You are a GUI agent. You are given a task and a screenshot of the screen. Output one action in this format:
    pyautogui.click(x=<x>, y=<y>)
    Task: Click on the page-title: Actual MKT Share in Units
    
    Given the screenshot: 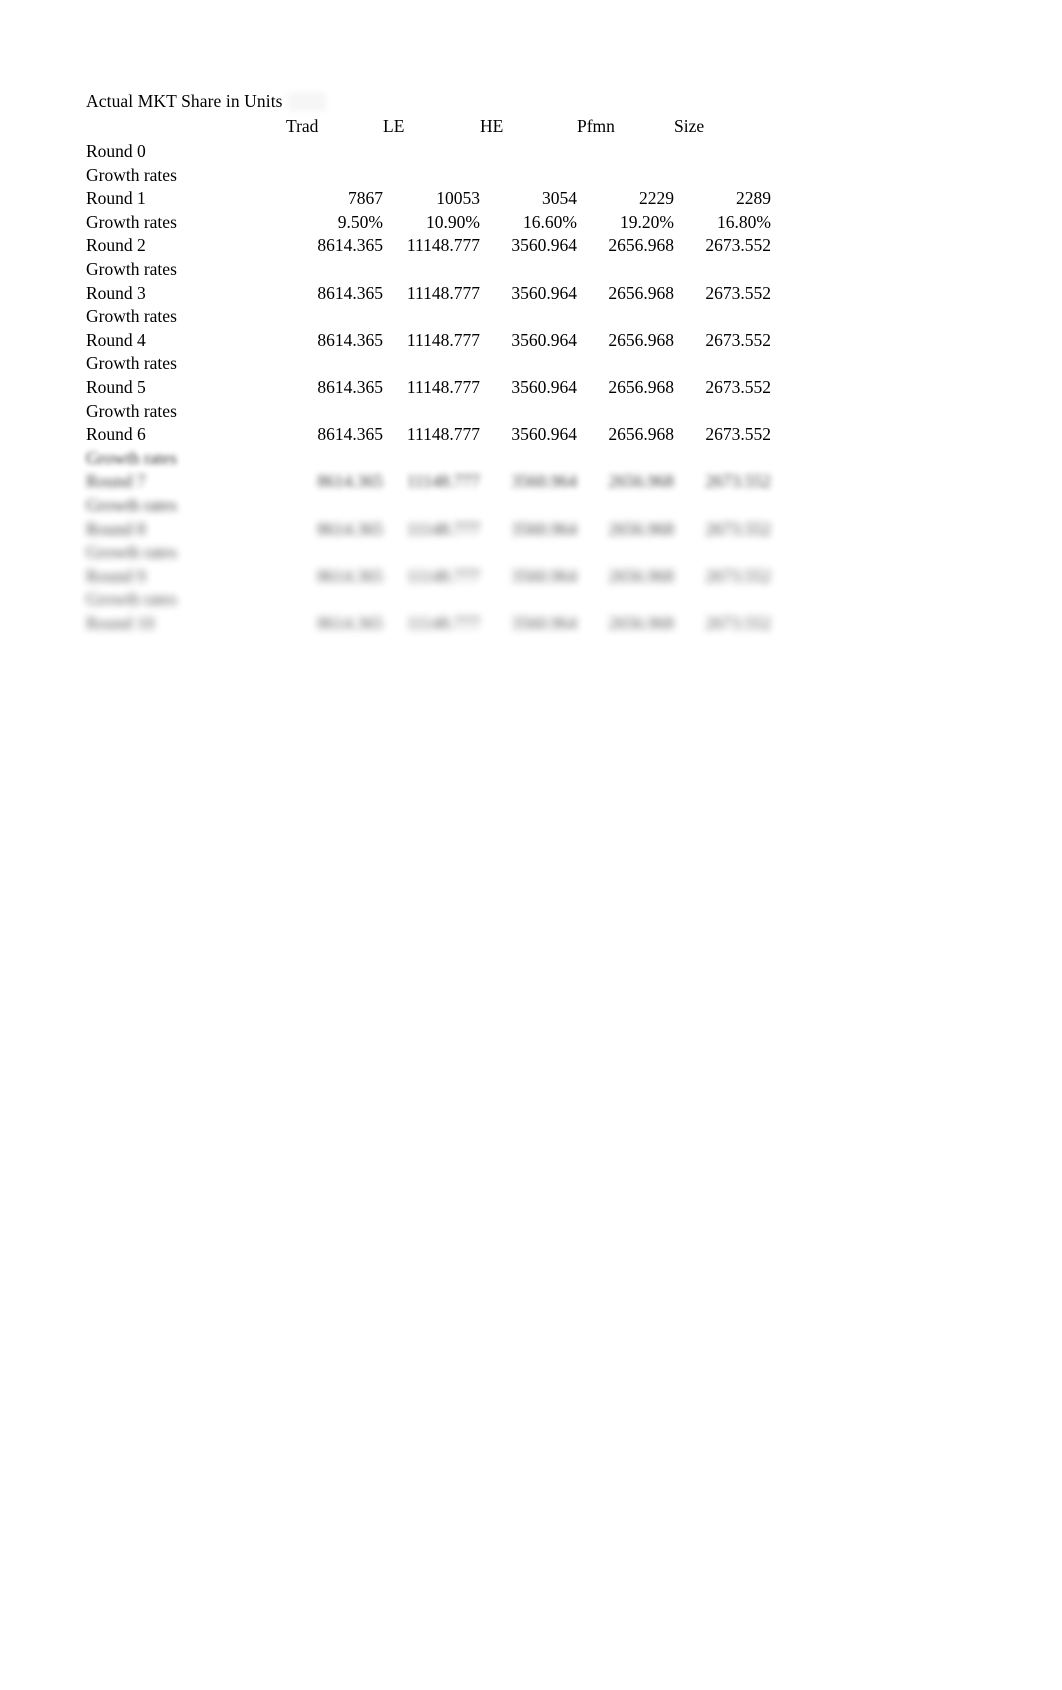 What is the action you would take?
    pyautogui.click(x=184, y=101)
    